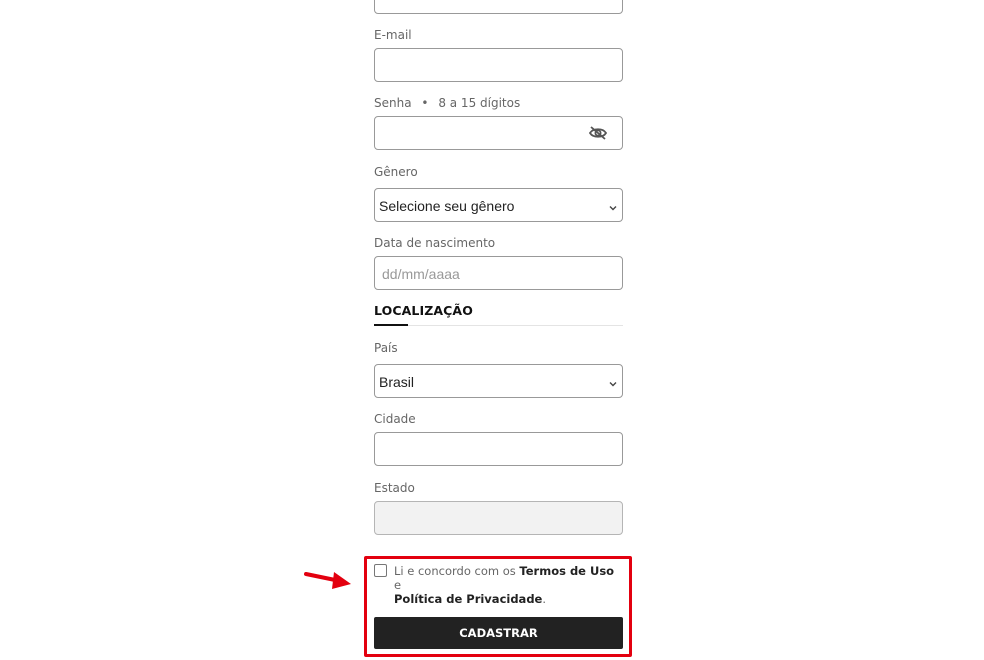 This screenshot has width=984, height=660. What do you see at coordinates (386, 348) in the screenshot?
I see `country-label: País` at bounding box center [386, 348].